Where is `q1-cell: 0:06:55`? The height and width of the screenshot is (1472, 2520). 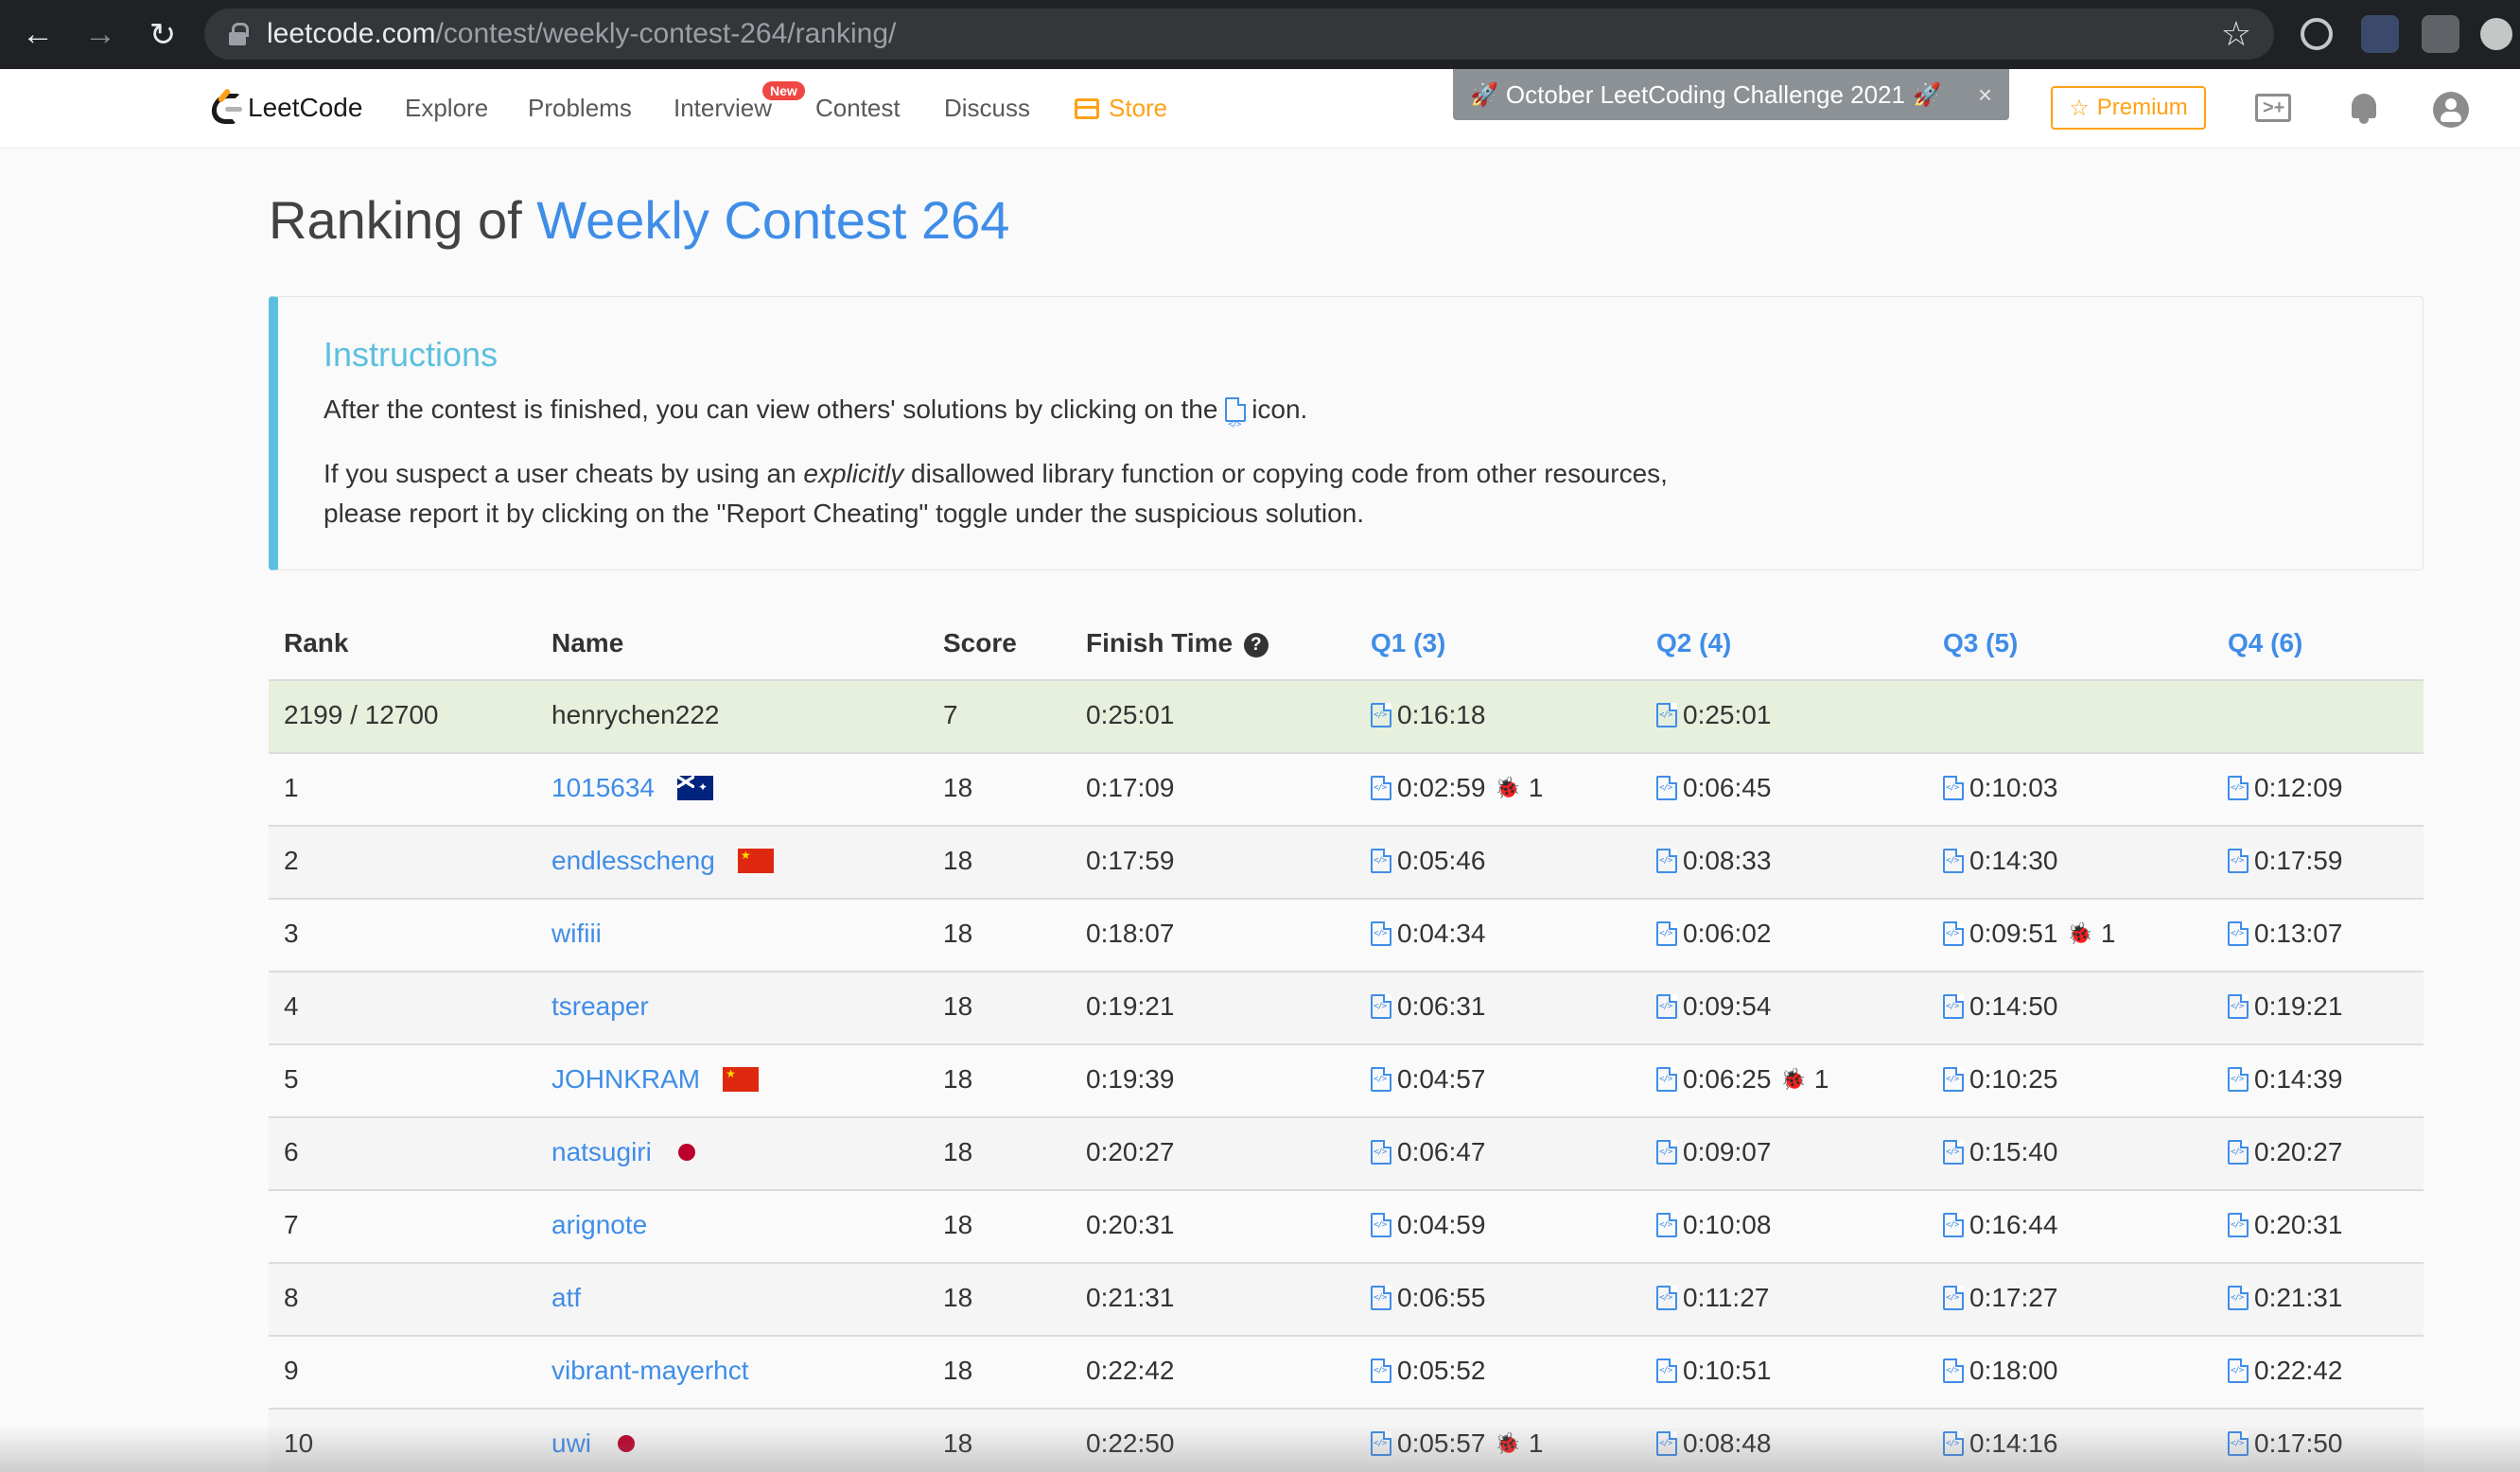
q1-cell: 0:06:55 is located at coordinates (1428, 1298).